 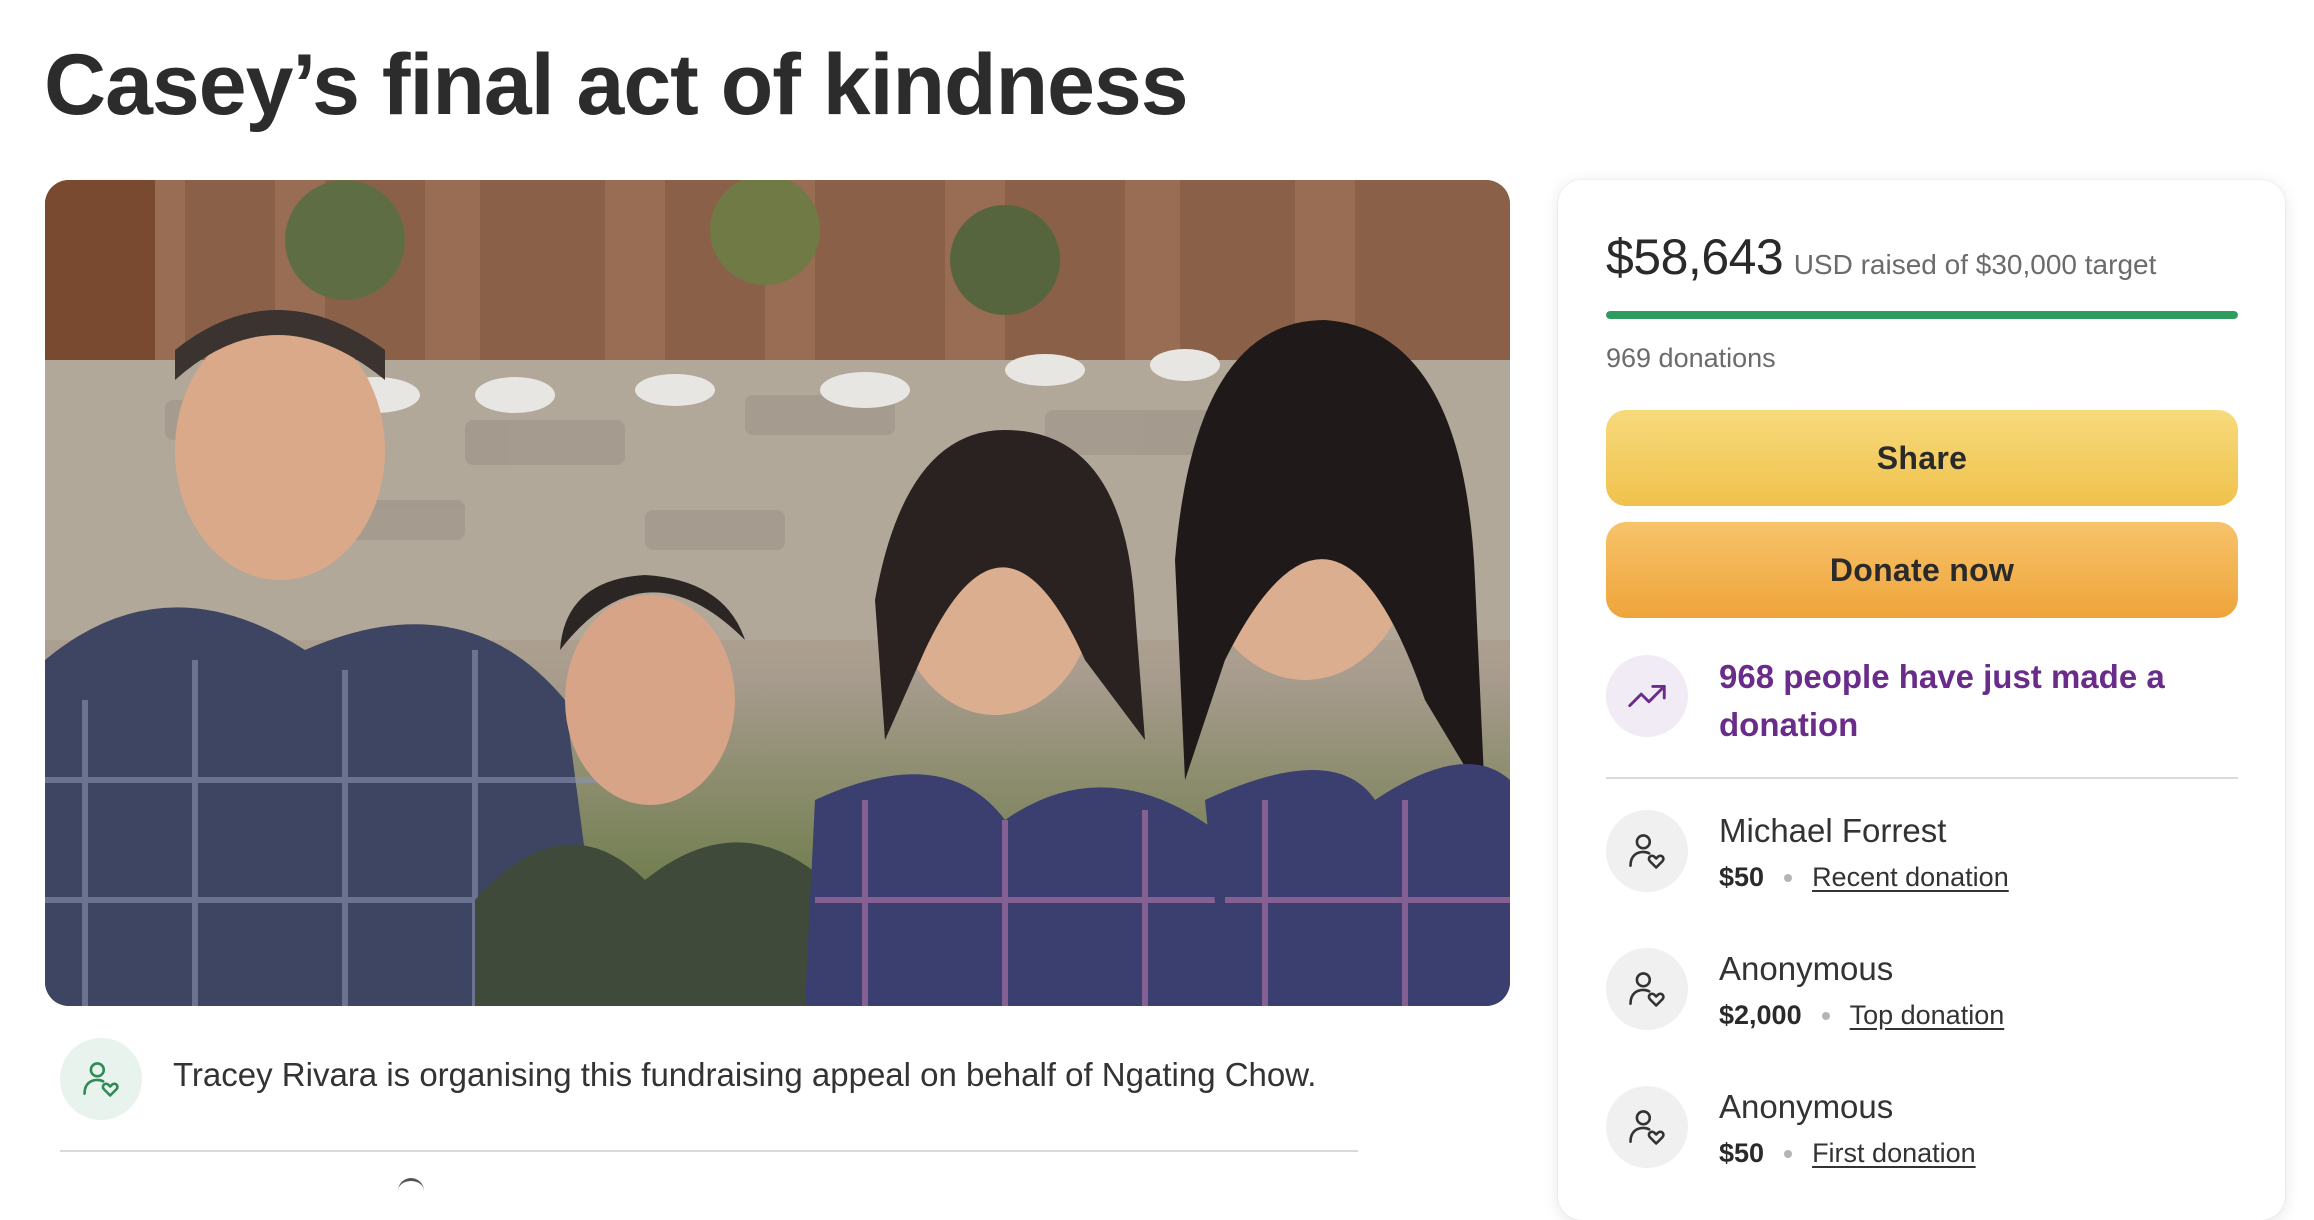 I want to click on recent-activity: 968 people have just made a donation, so click(x=1922, y=710).